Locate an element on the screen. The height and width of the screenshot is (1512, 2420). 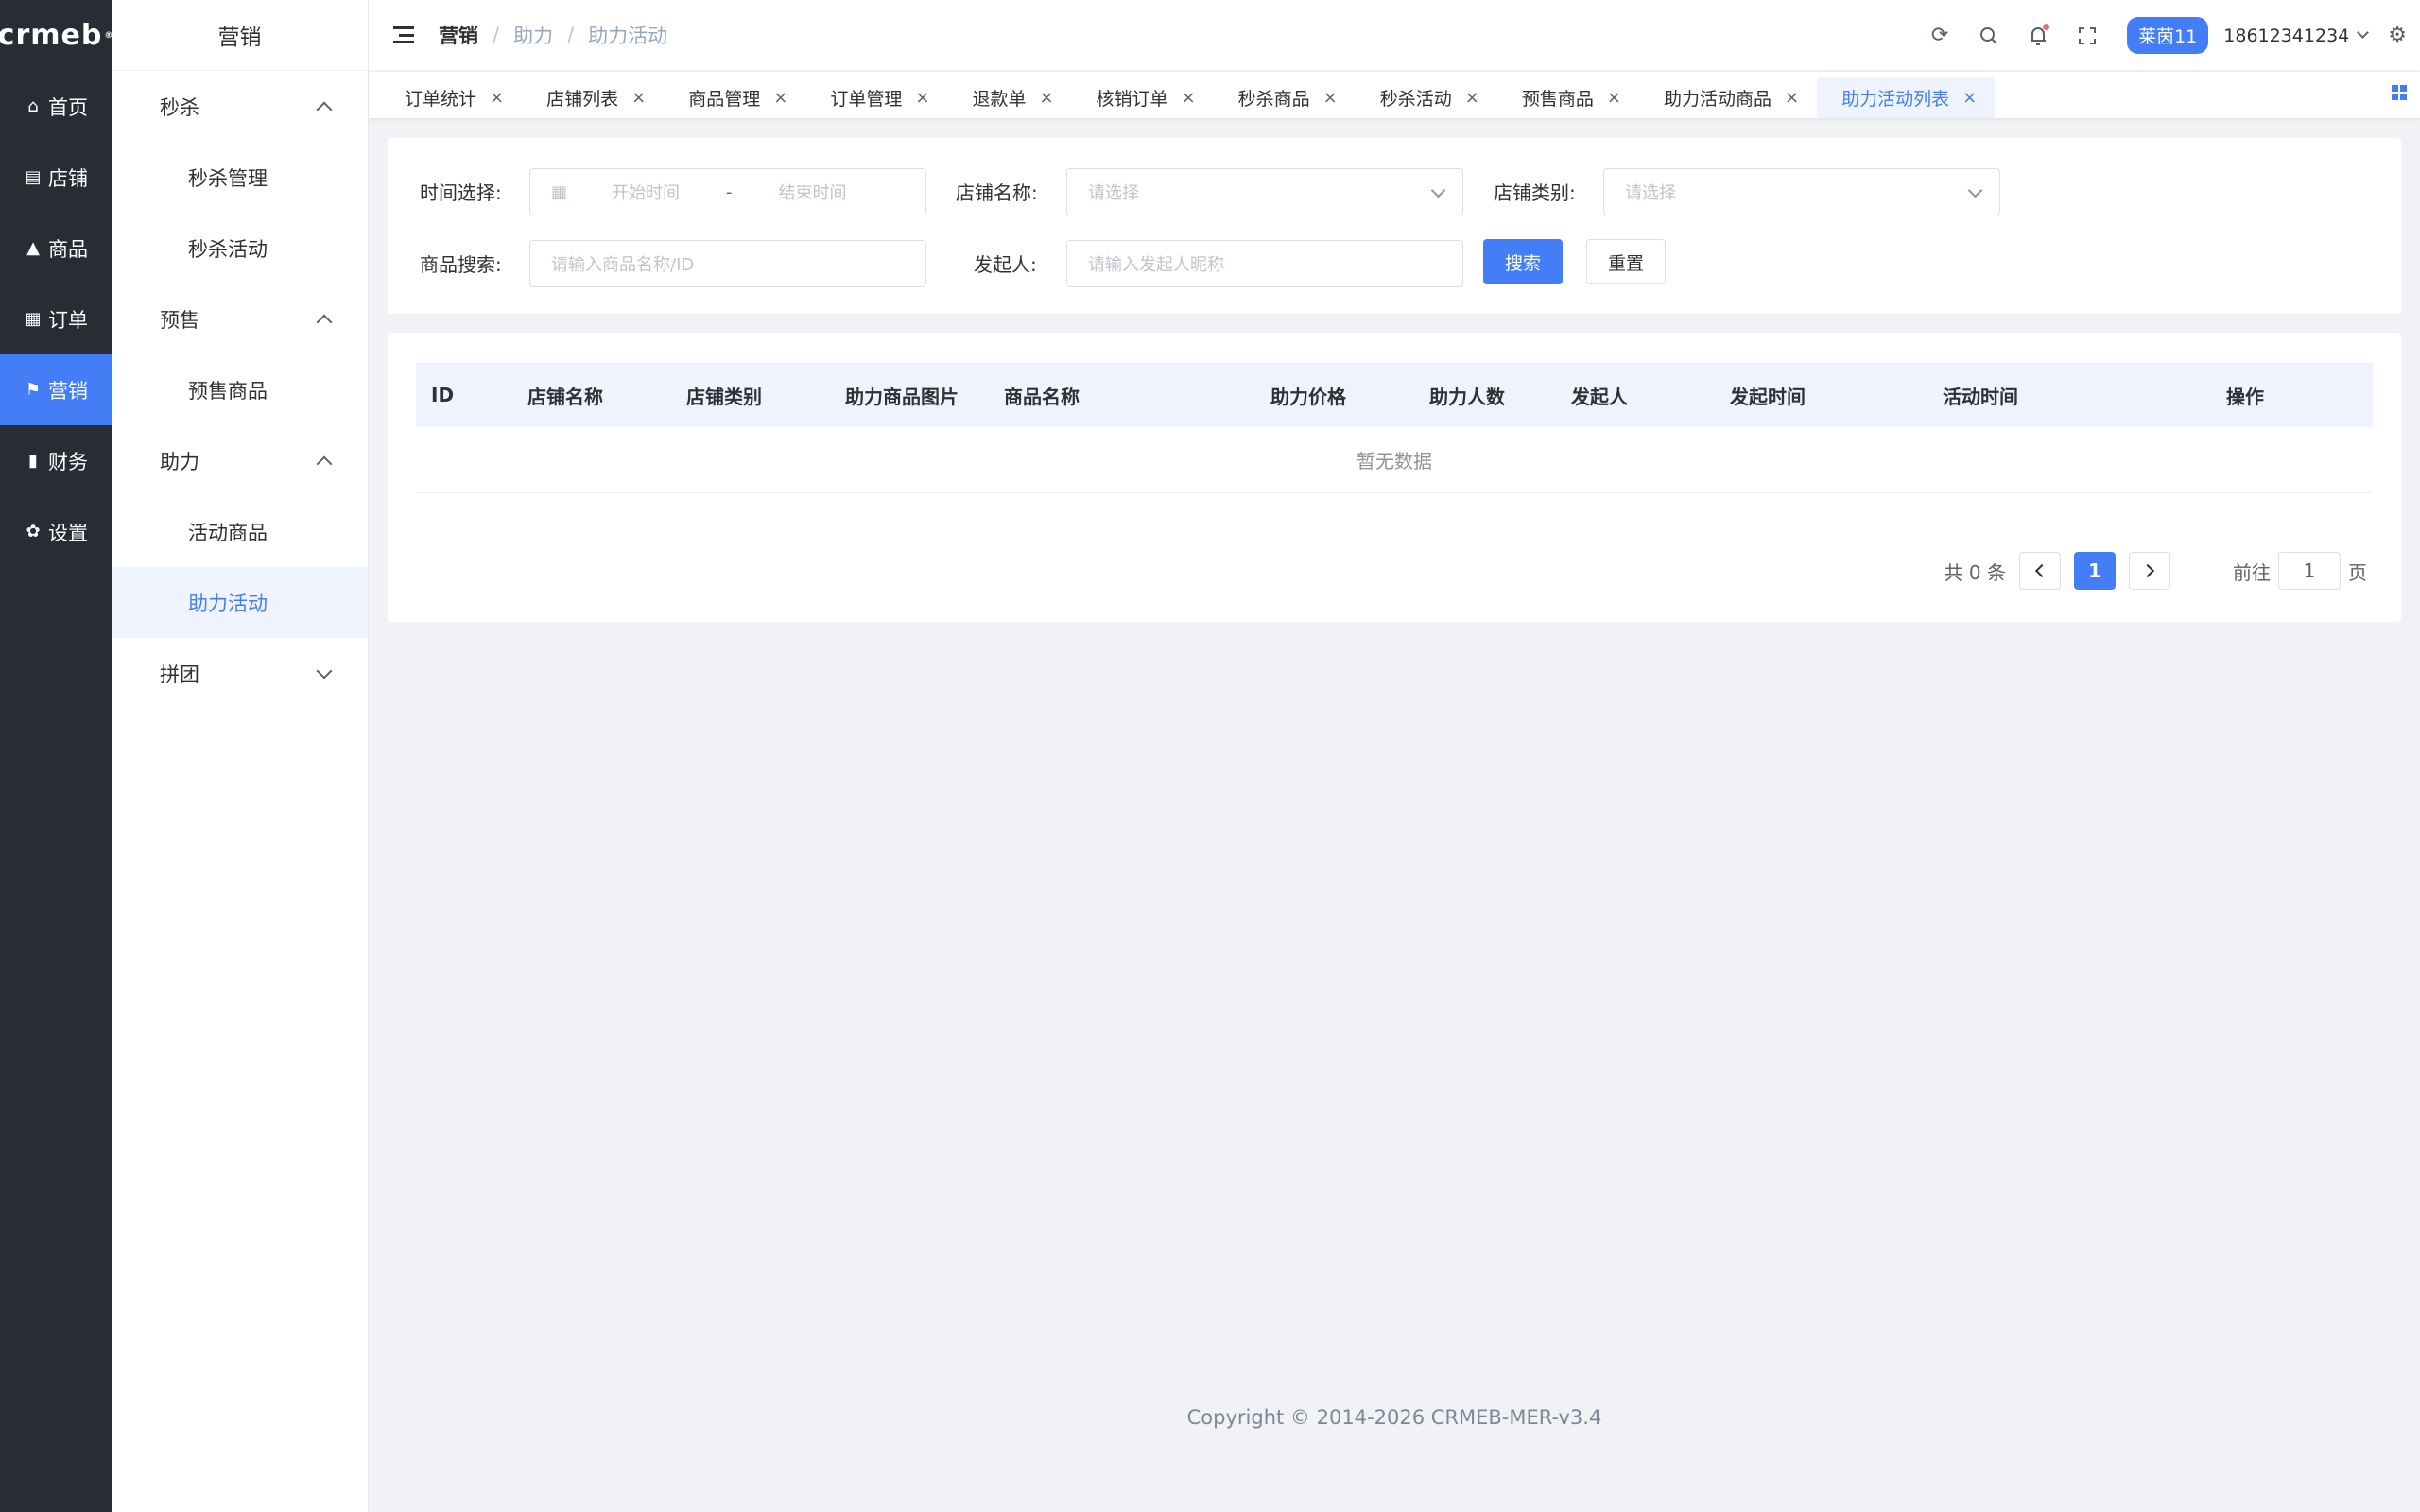
rail-item-label: 商品 is located at coordinates (68, 249).